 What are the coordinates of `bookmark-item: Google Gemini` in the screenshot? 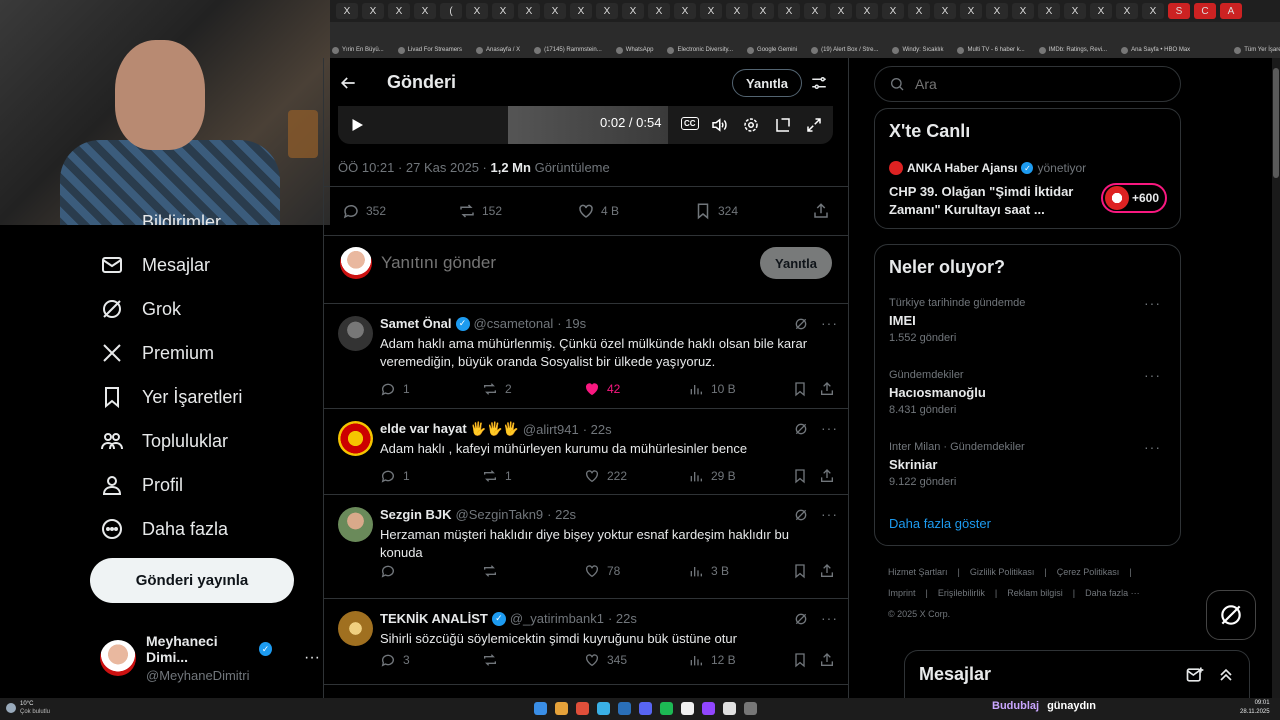 It's located at (772, 50).